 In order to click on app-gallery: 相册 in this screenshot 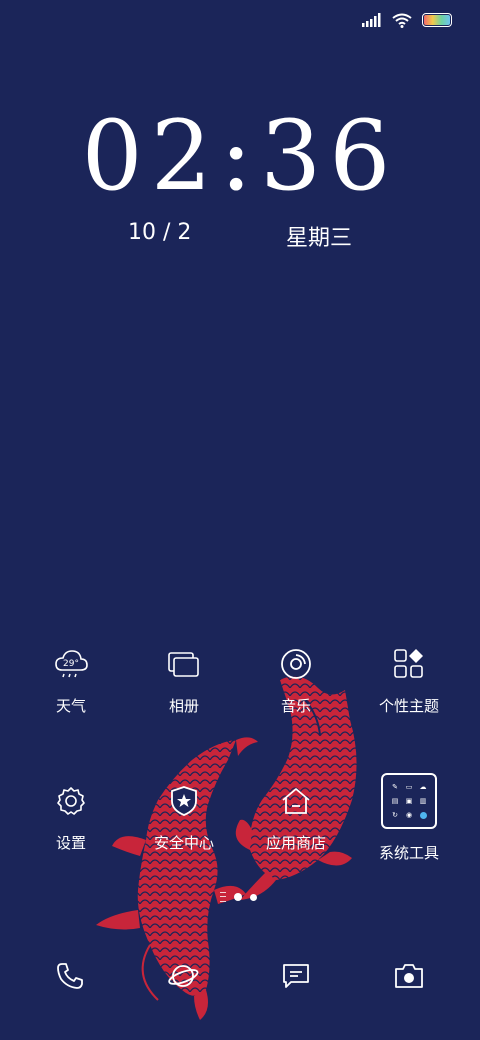, I will do `click(184, 680)`.